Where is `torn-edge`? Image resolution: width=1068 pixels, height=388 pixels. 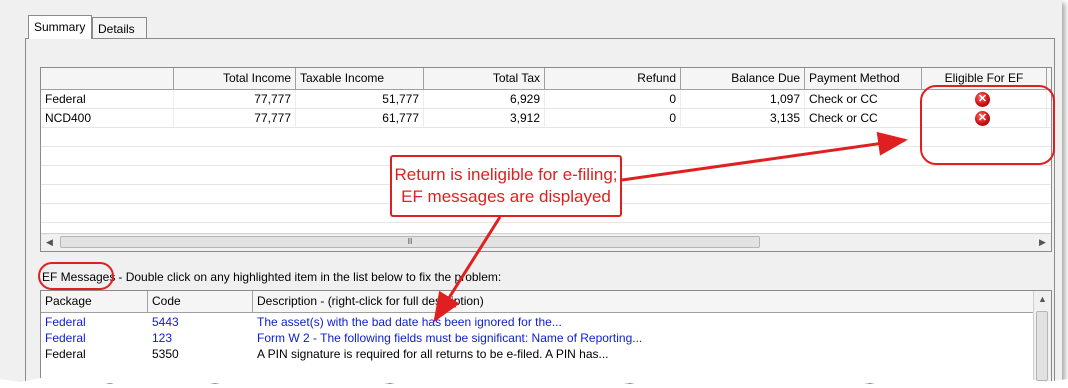 torn-edge is located at coordinates (534, 383).